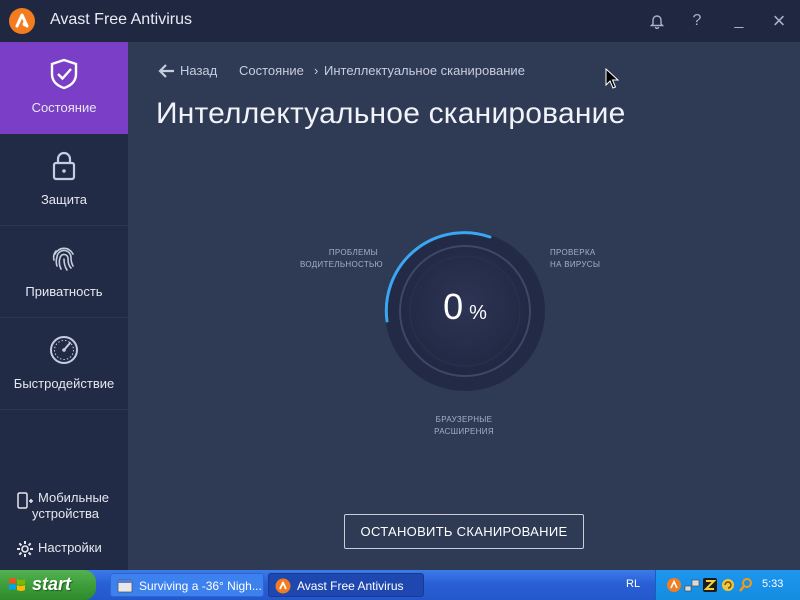  What do you see at coordinates (64, 166) in the screenshot?
I see `lock-icon` at bounding box center [64, 166].